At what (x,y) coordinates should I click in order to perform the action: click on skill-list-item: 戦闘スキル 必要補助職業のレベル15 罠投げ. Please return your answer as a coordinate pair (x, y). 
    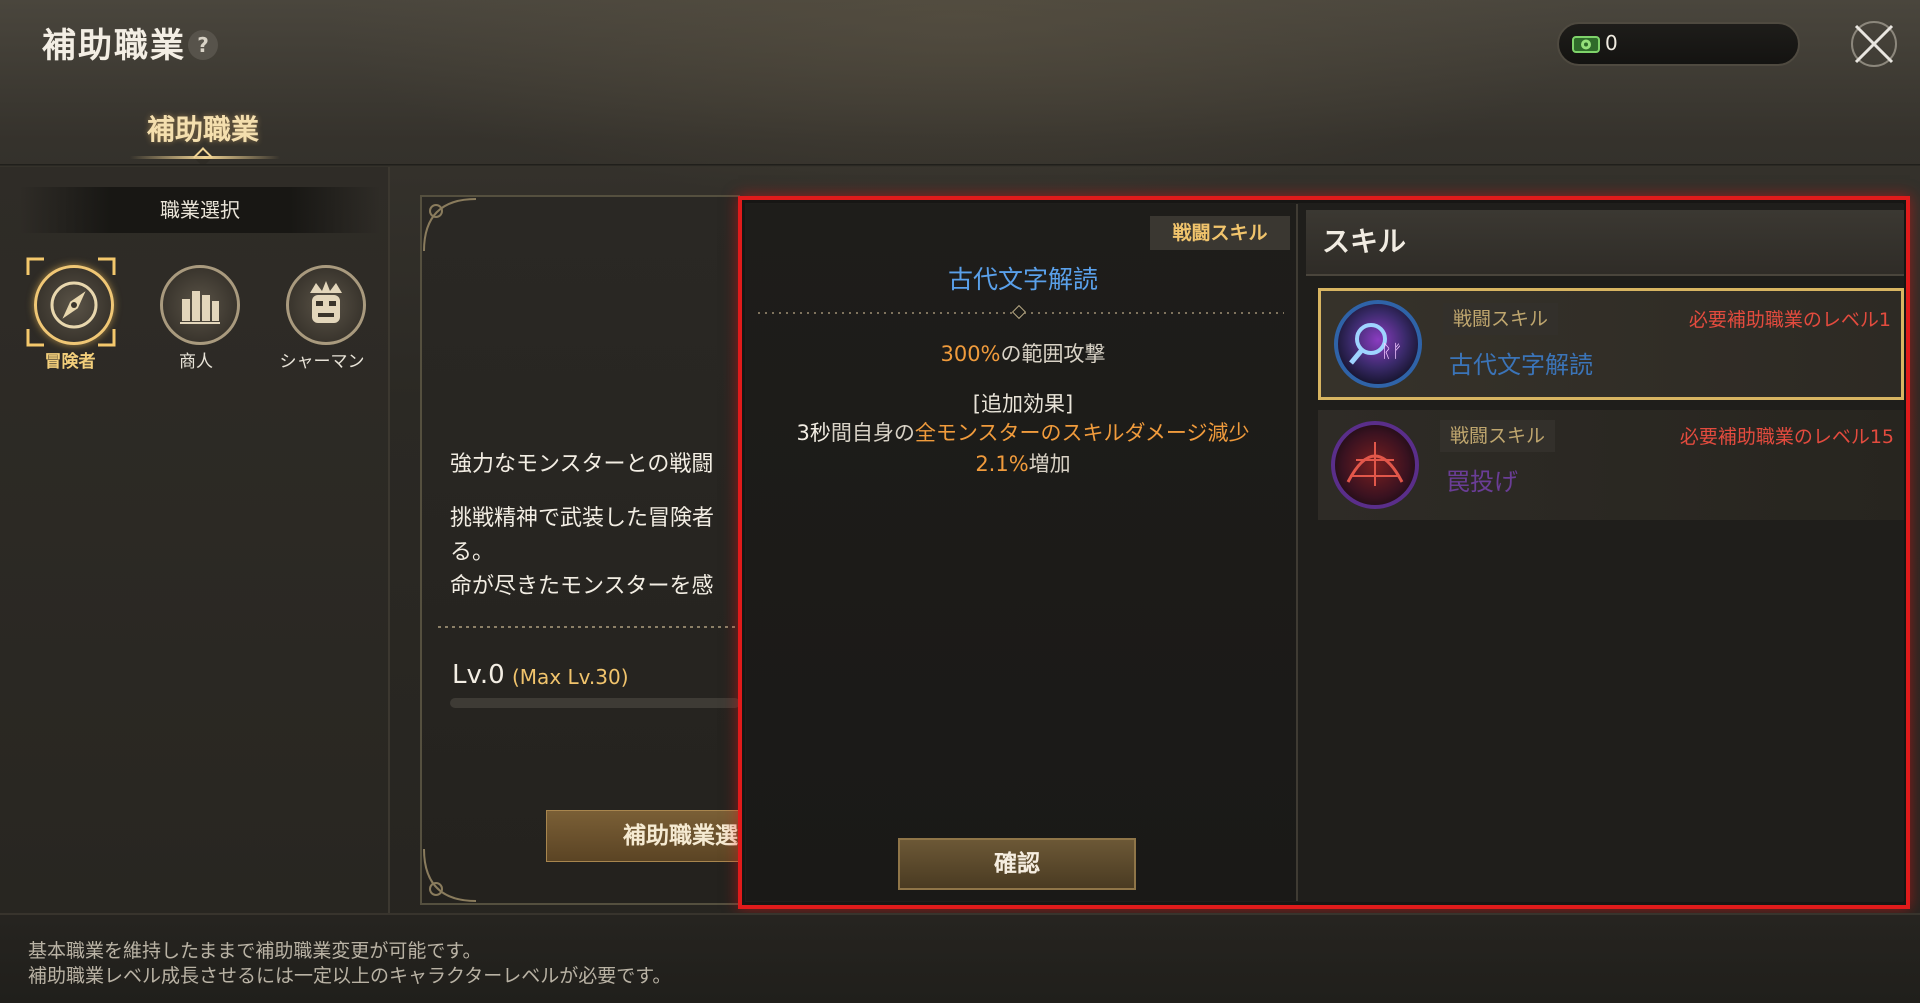
    Looking at the image, I should click on (1611, 465).